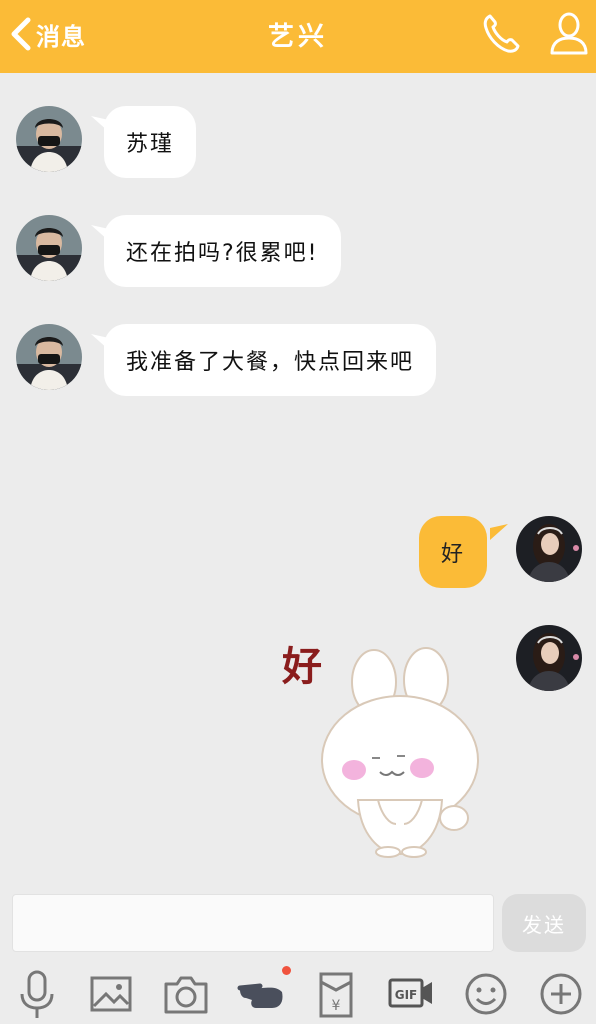 This screenshot has height=1024, width=596. Describe the element at coordinates (453, 552) in the screenshot. I see `my-message-bubble: 好` at that location.